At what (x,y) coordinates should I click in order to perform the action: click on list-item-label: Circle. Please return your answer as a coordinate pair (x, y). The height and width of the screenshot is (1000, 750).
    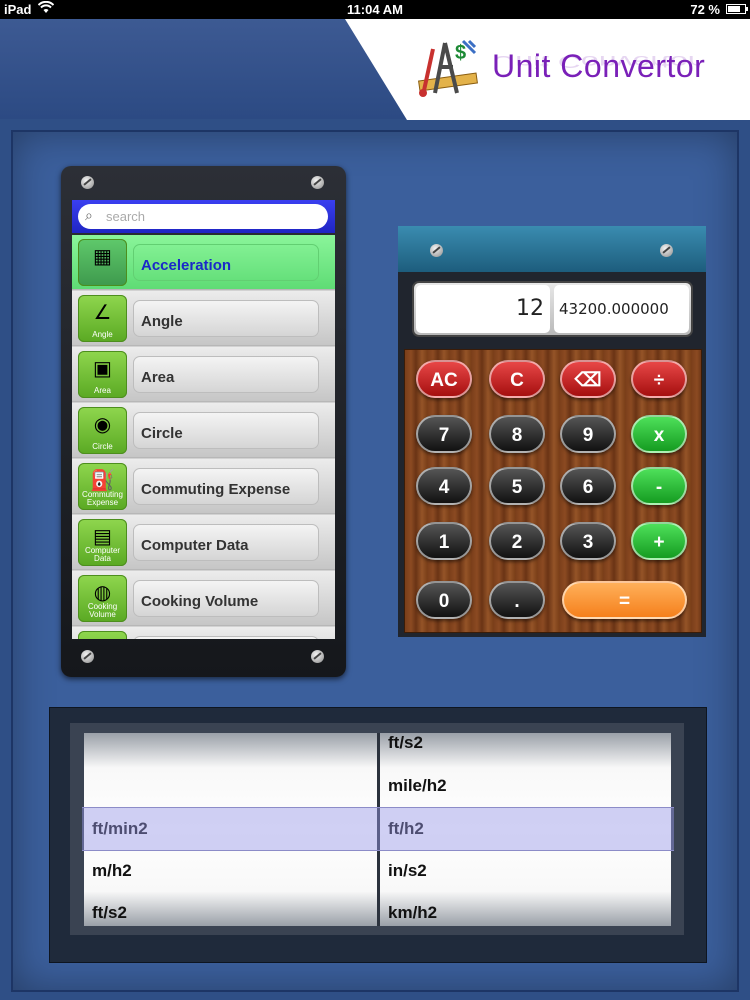
    Looking at the image, I should click on (226, 430).